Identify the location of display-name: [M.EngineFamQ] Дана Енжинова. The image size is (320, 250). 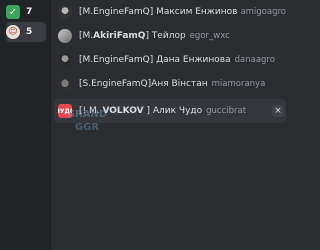
(155, 60).